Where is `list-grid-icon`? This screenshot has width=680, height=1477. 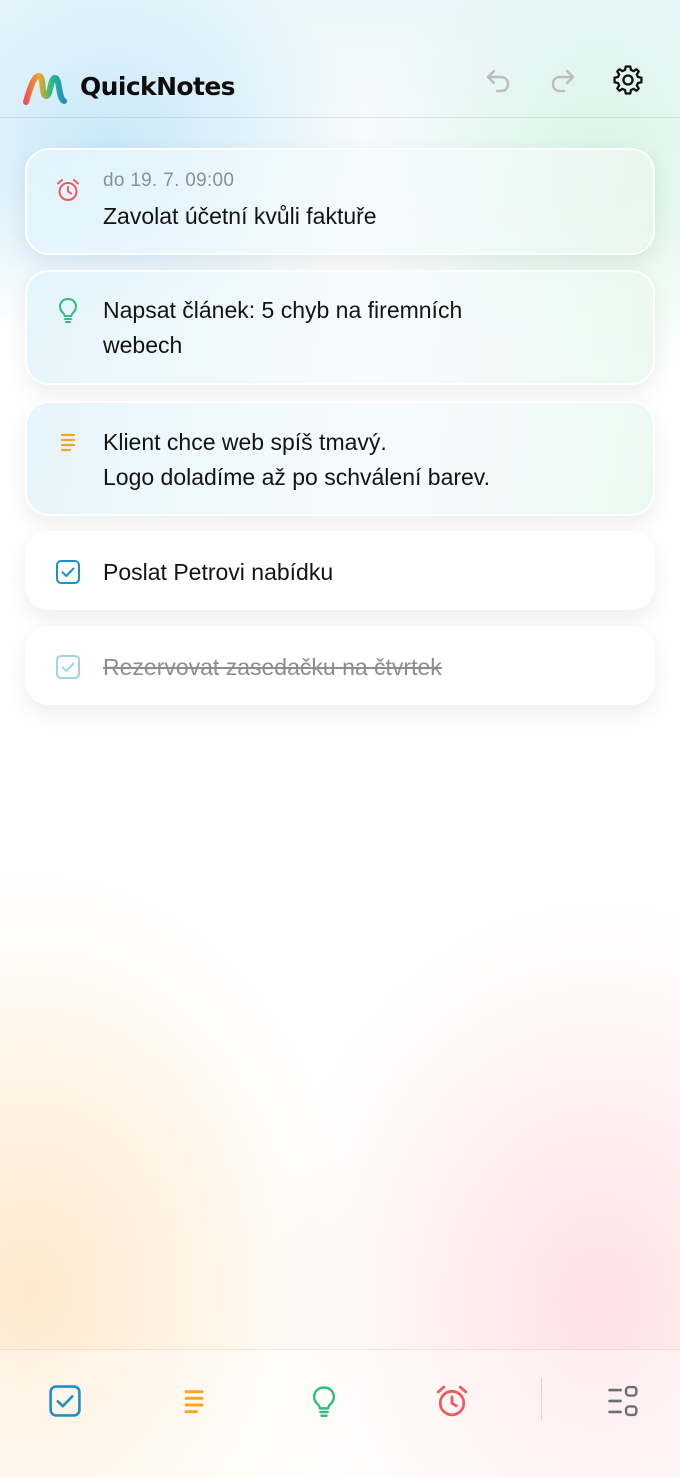
list-grid-icon is located at coordinates (623, 1401).